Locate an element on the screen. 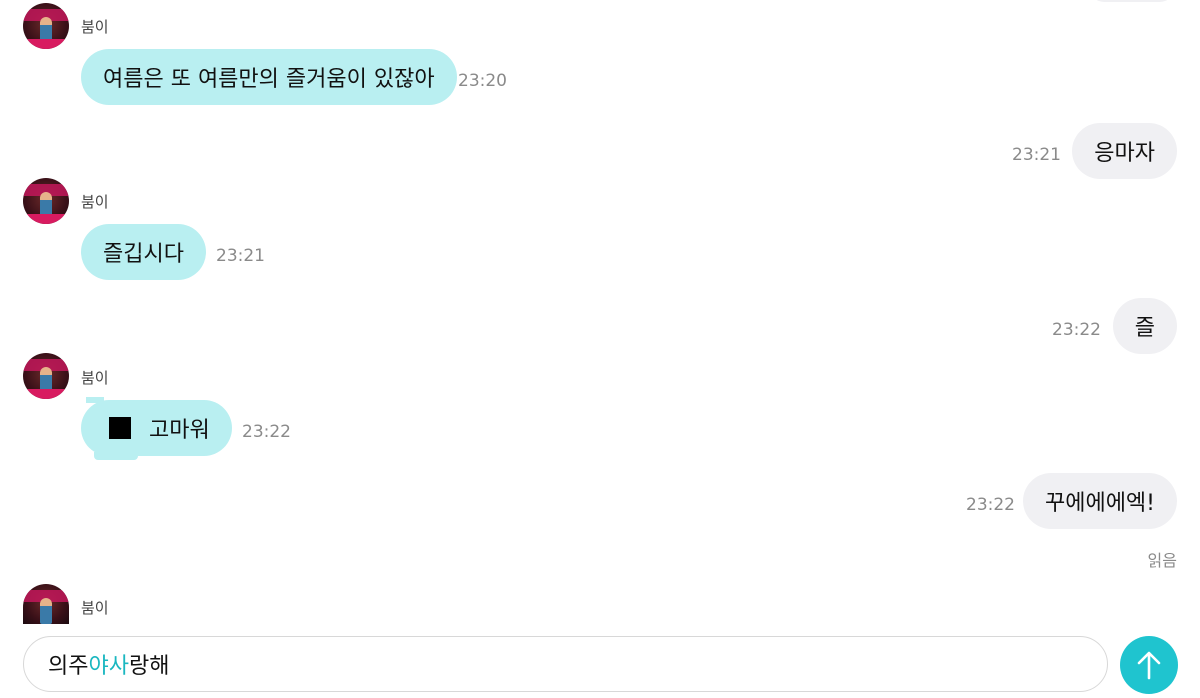 The height and width of the screenshot is (698, 1200). black-square-emoji-icon is located at coordinates (120, 428).